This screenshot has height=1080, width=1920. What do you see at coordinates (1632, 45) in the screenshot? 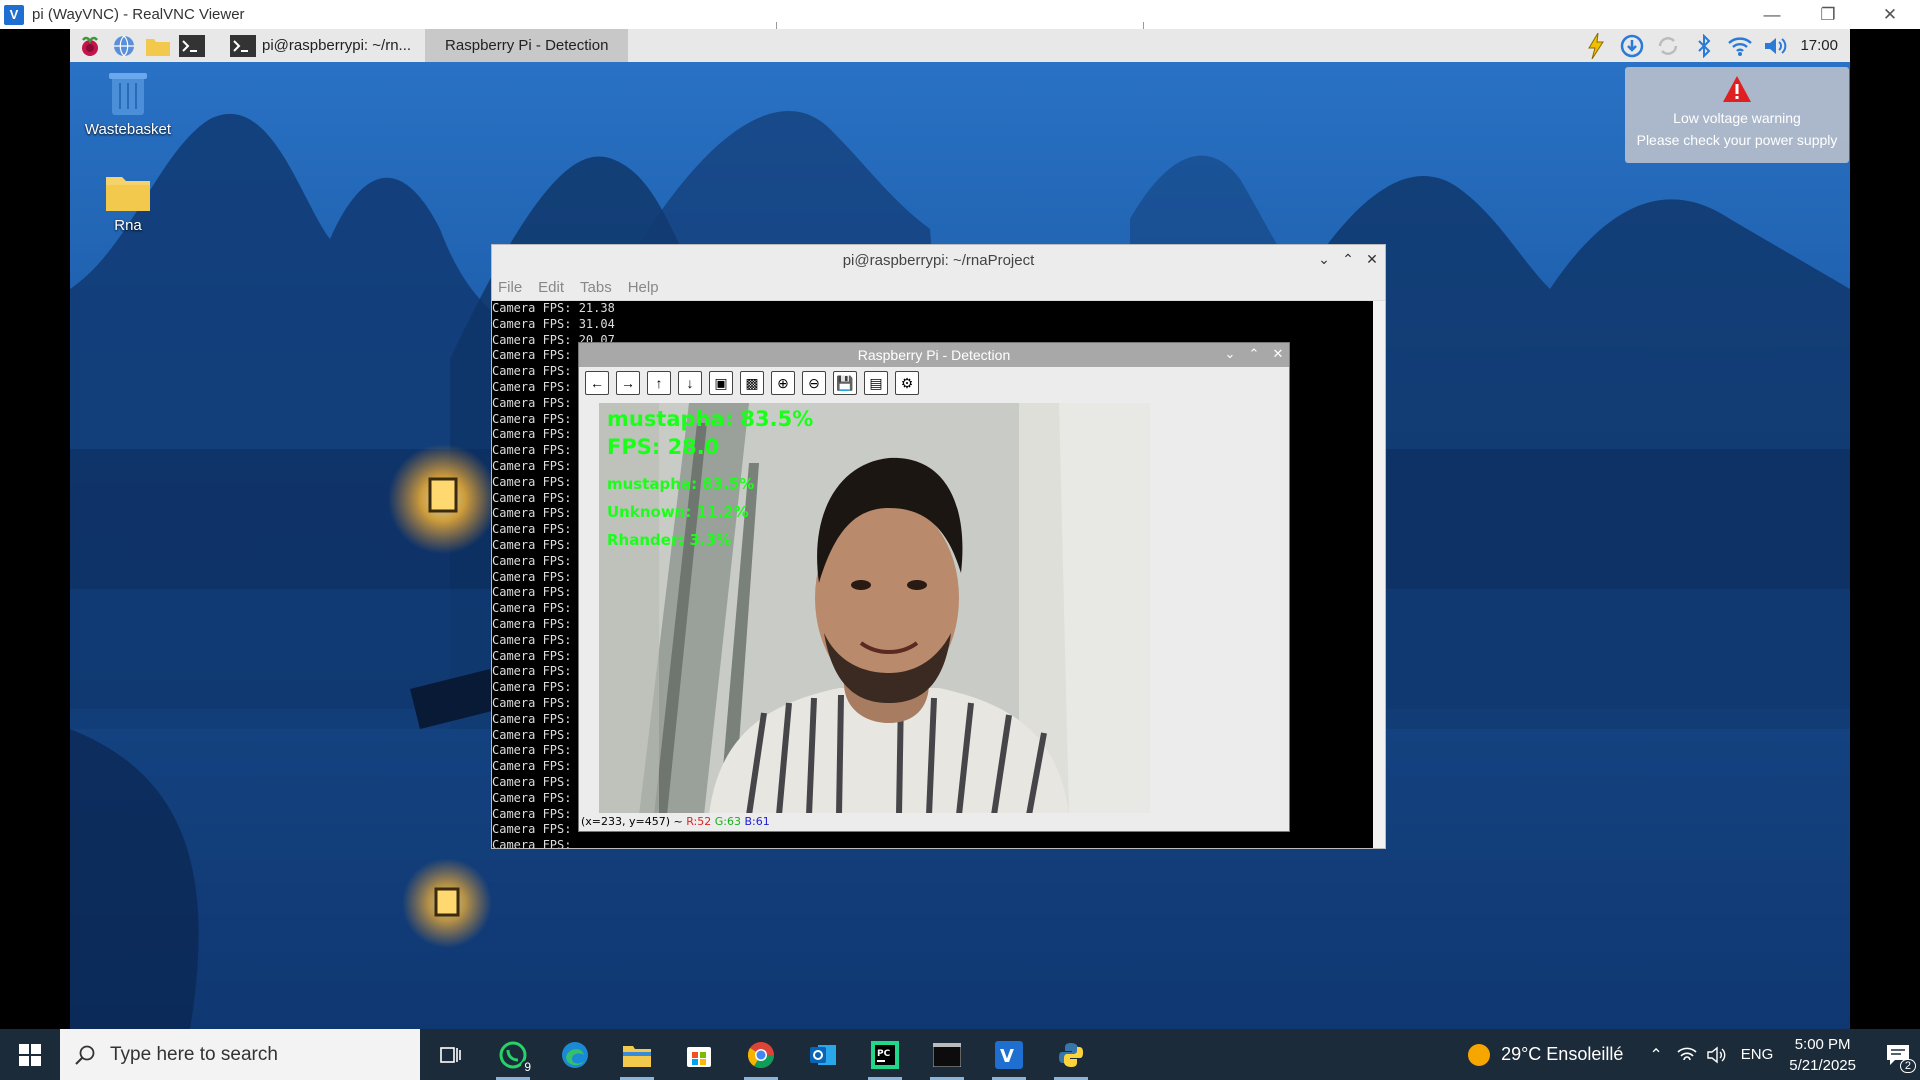
I see `update-download-icon` at bounding box center [1632, 45].